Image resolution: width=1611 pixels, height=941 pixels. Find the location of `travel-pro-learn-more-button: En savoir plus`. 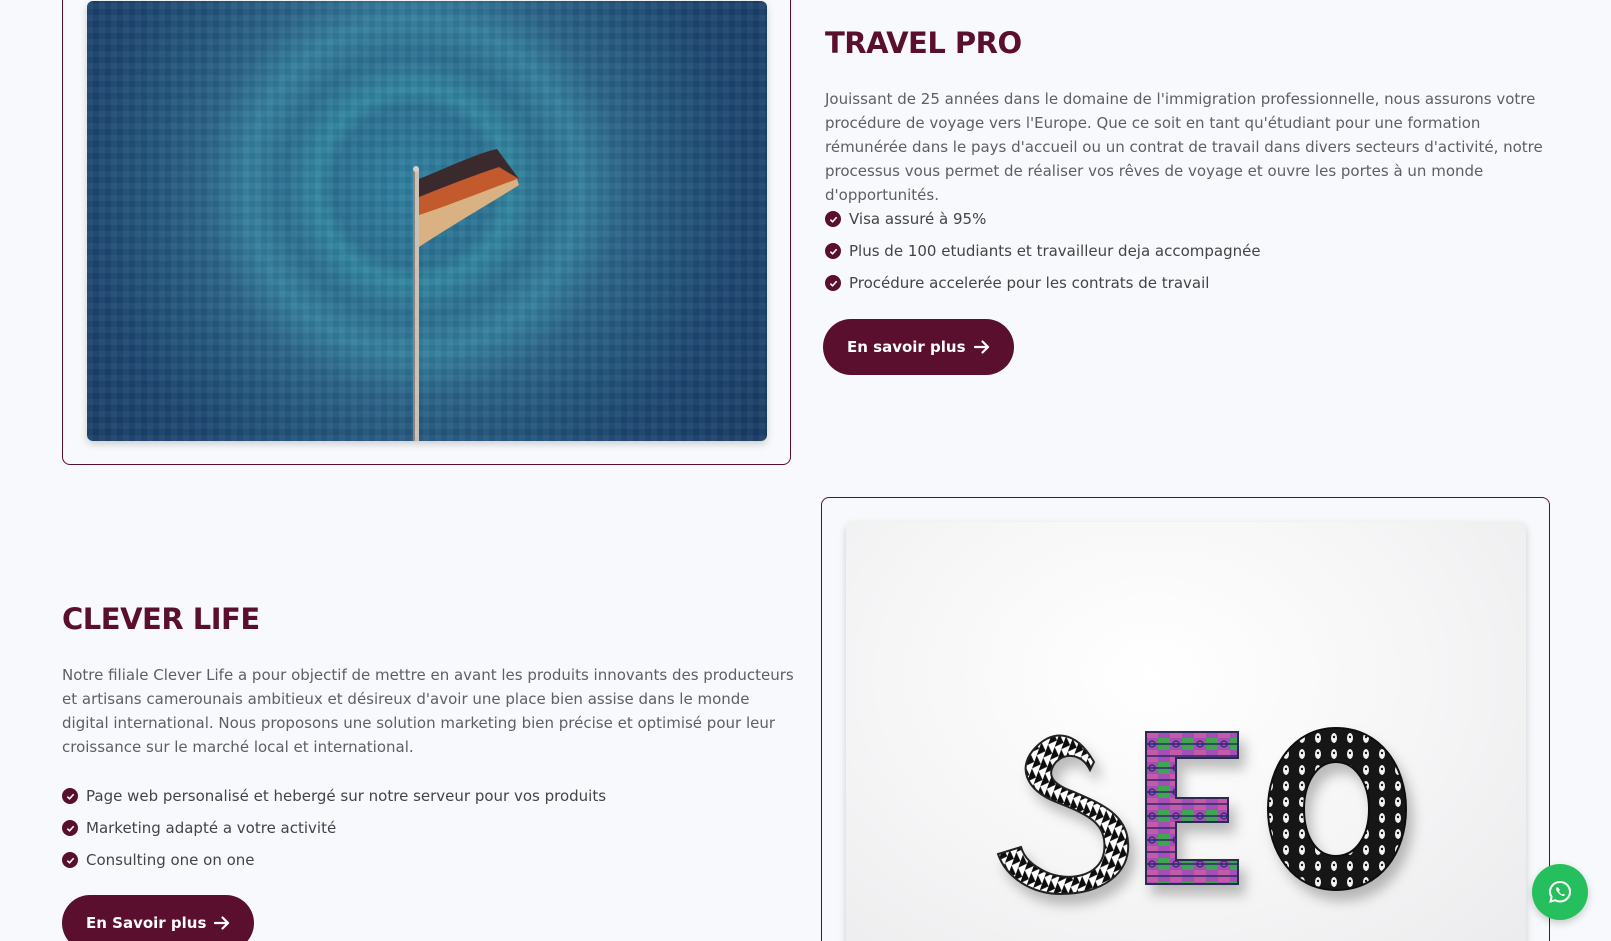

travel-pro-learn-more-button: En savoir plus is located at coordinates (918, 347).